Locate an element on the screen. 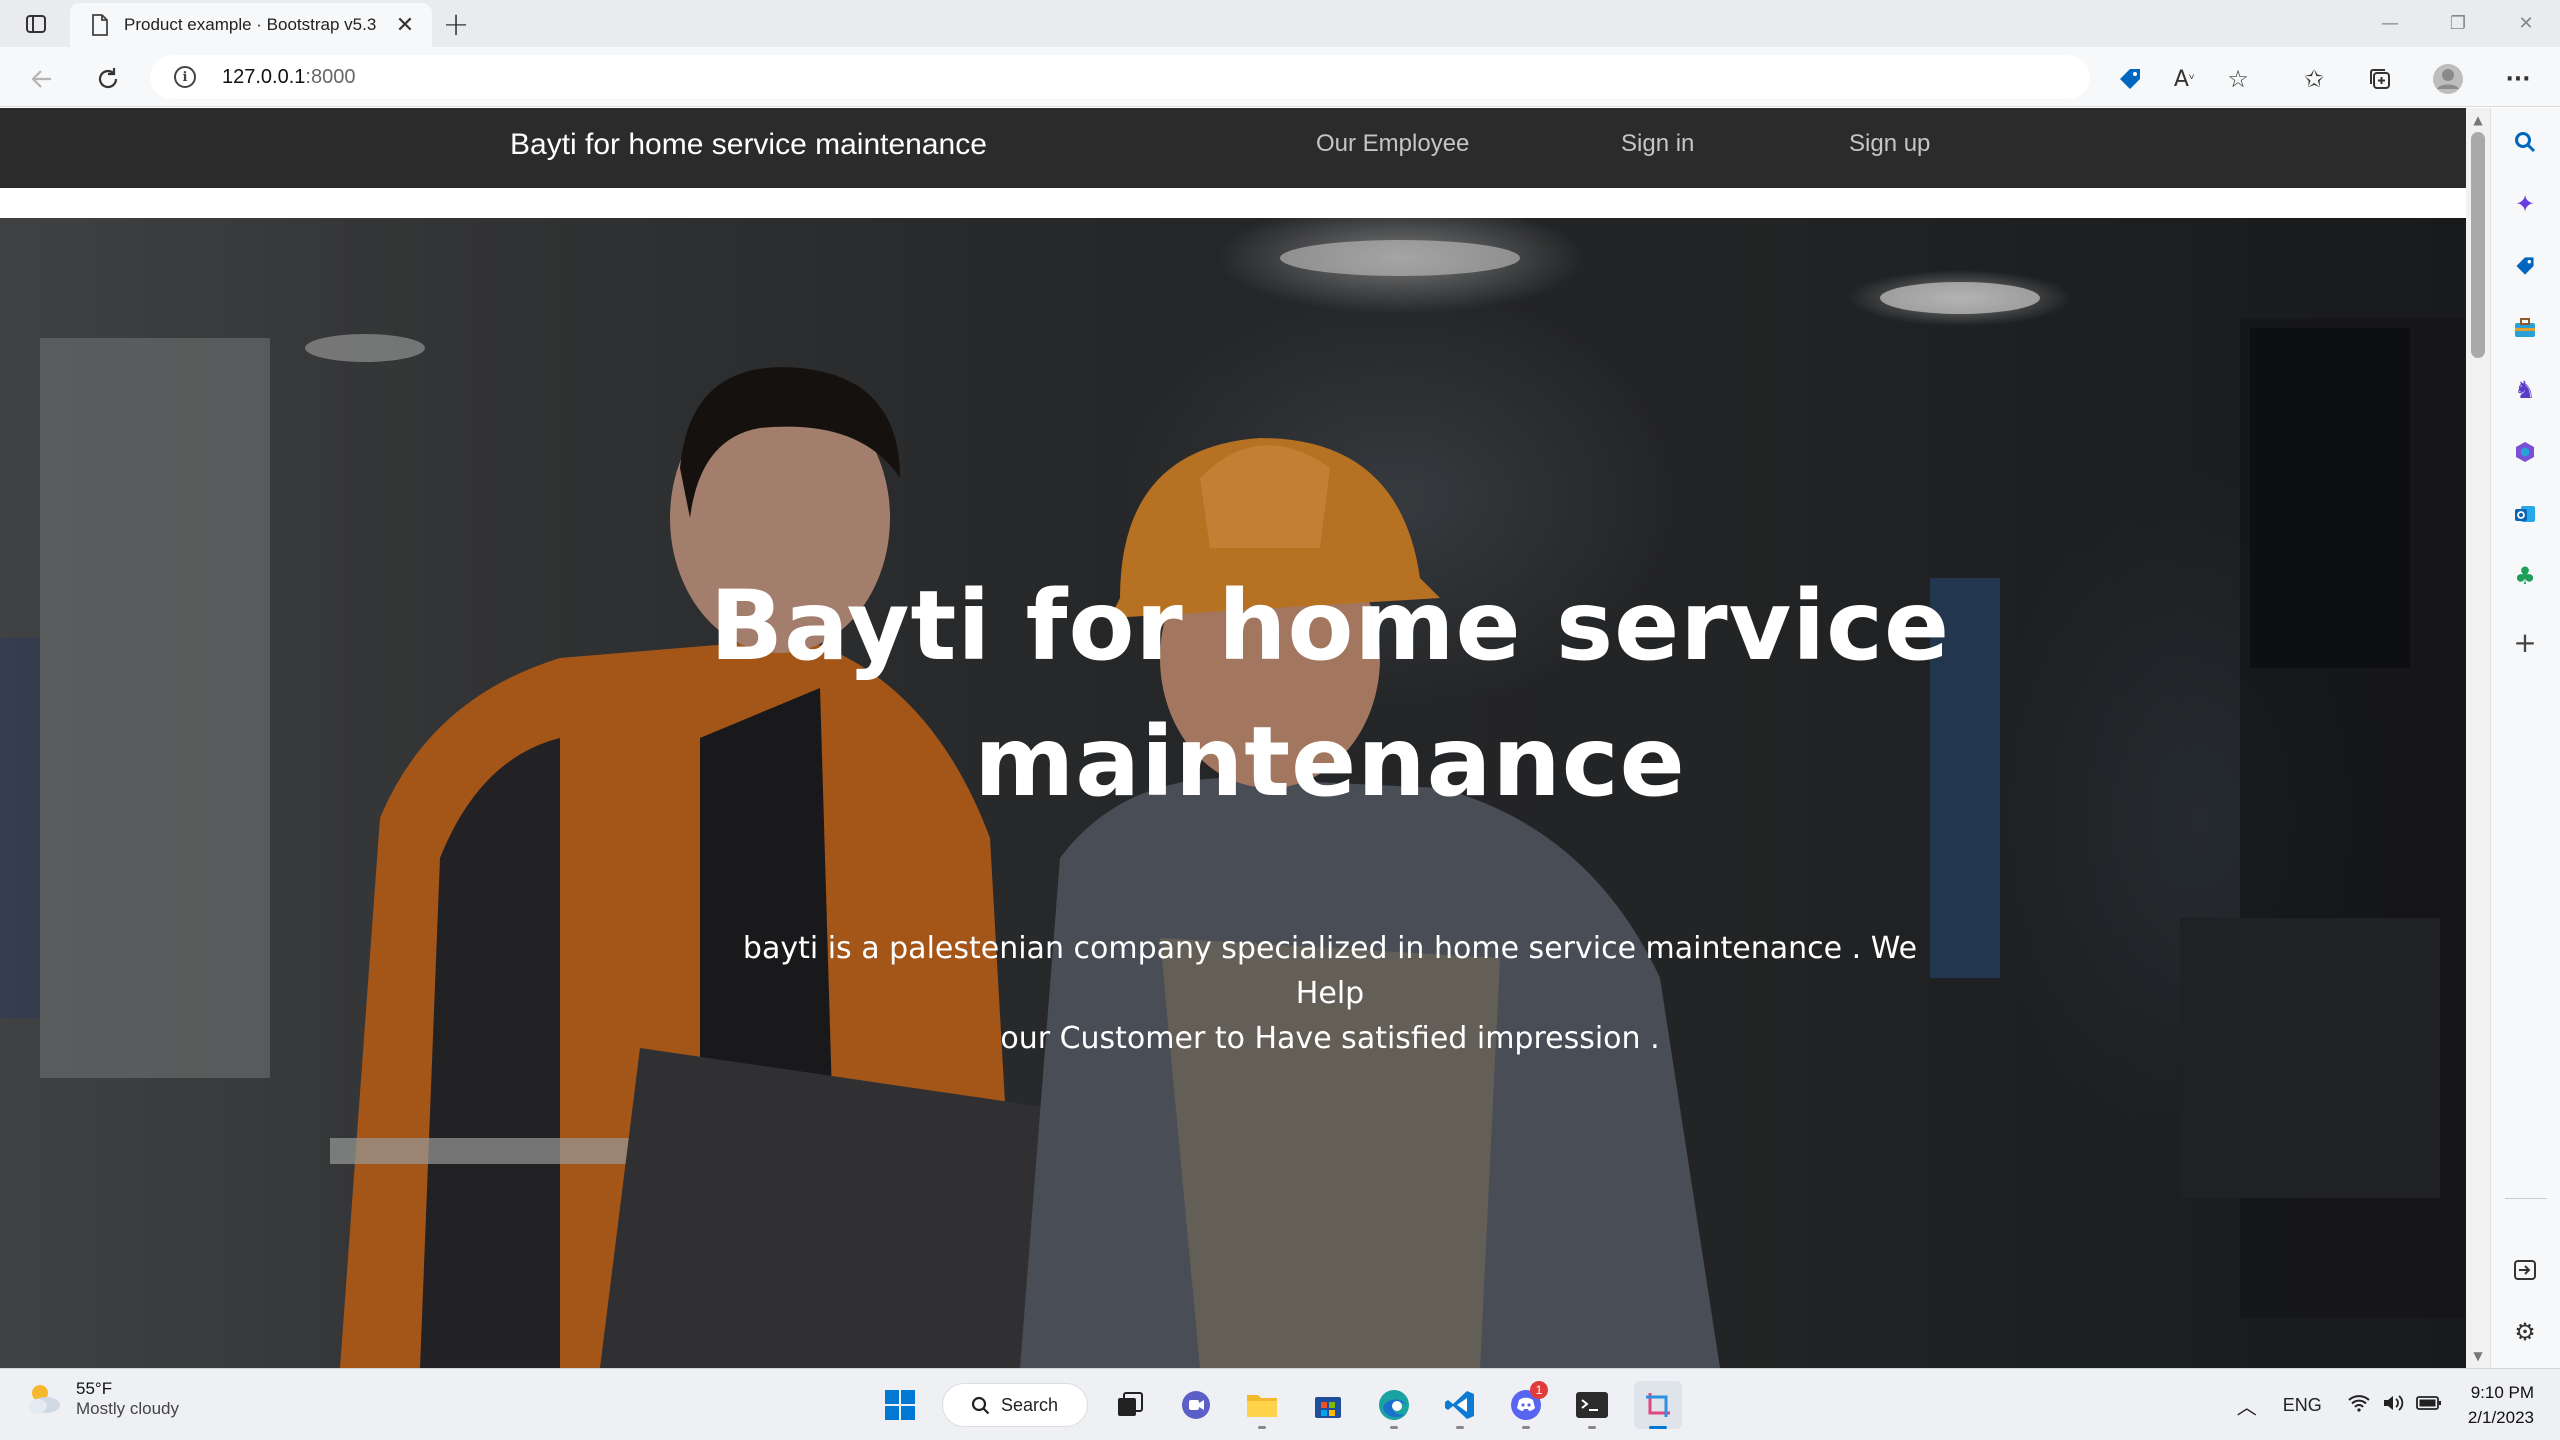 The height and width of the screenshot is (1440, 2560). language-indicator: ENG is located at coordinates (2302, 1405).